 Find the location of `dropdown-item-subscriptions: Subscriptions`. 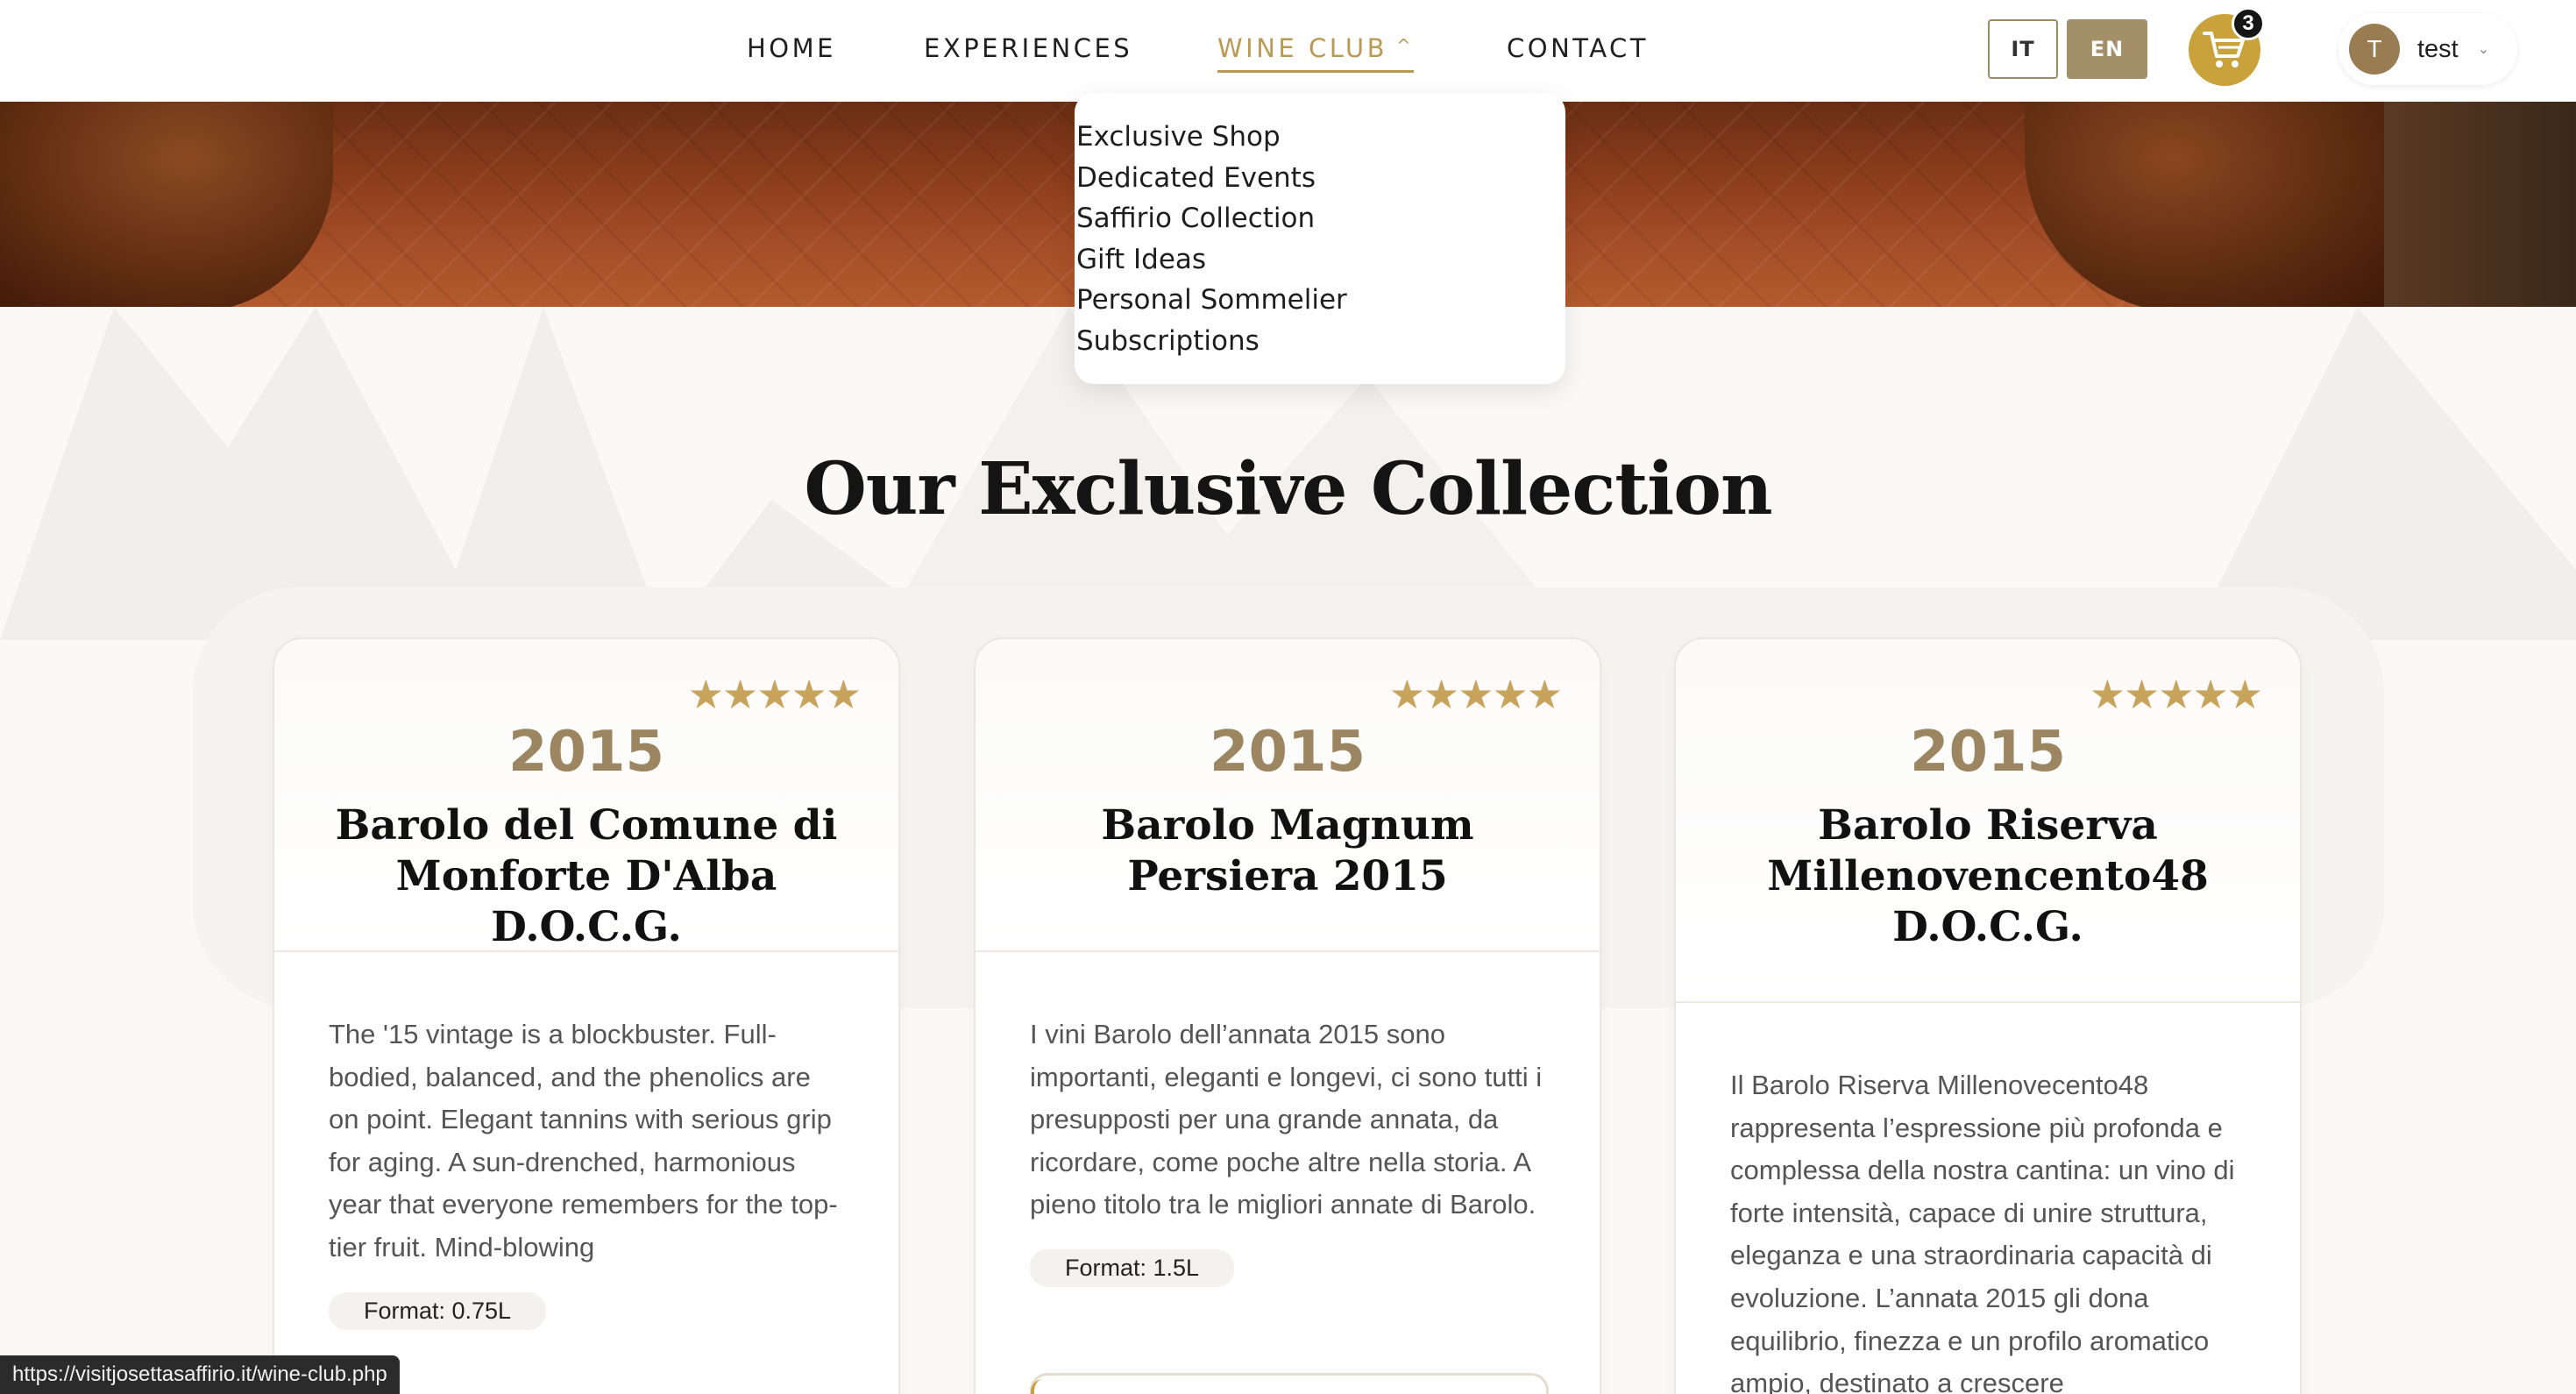

dropdown-item-subscriptions: Subscriptions is located at coordinates (1320, 341).